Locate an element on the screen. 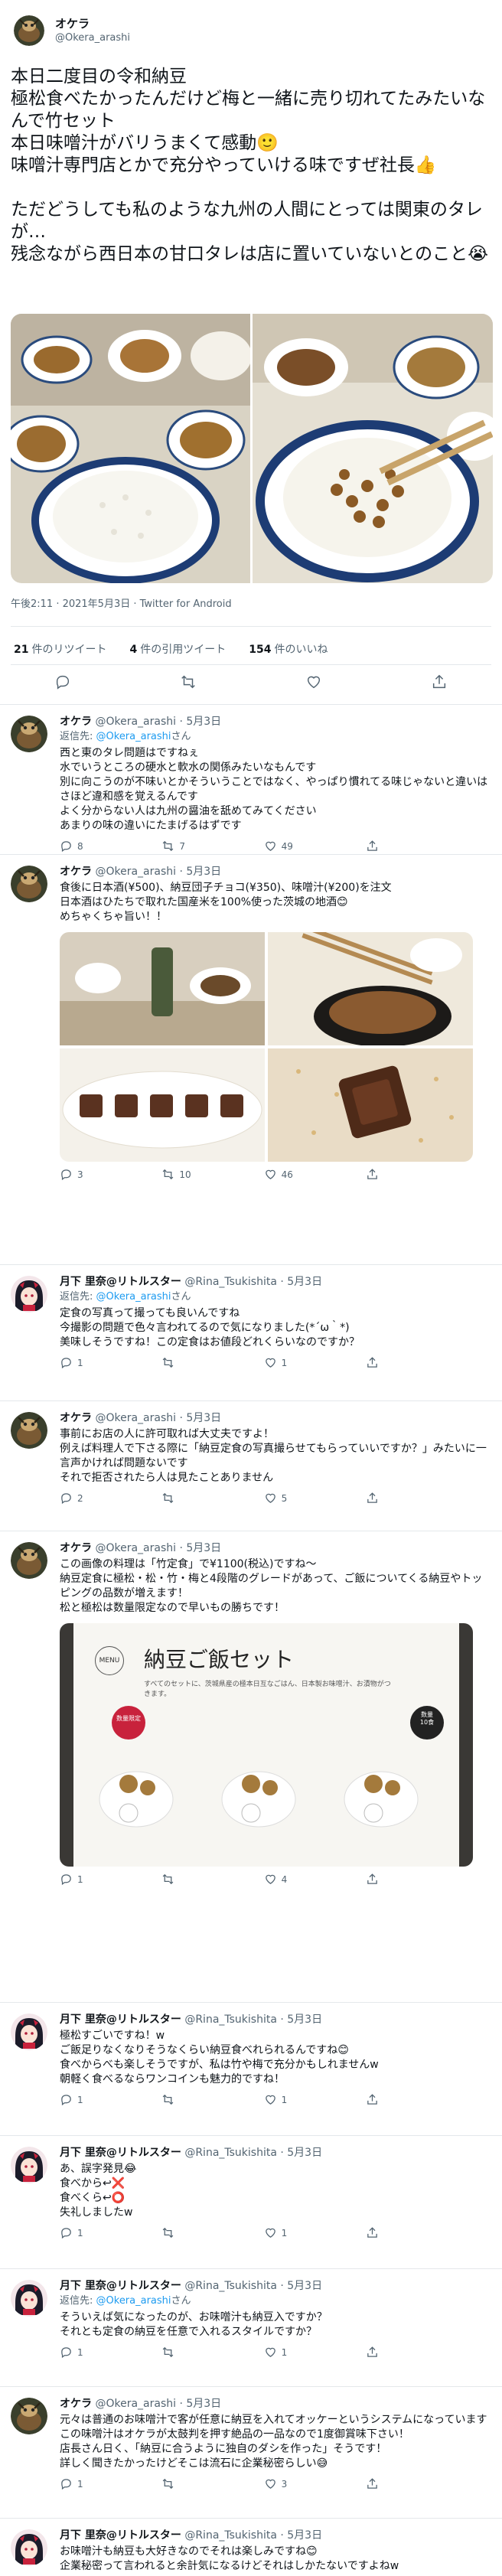  reply-button: 2 is located at coordinates (86, 1498).